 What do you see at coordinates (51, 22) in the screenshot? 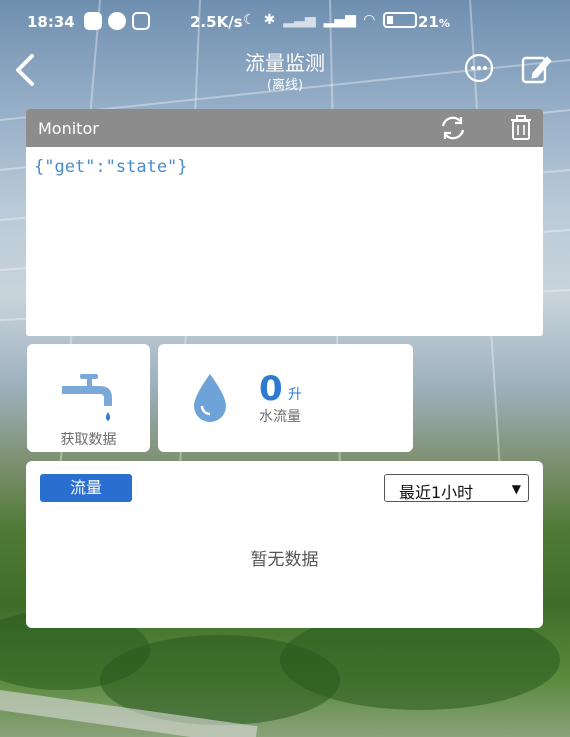
I see `status-time: 18:34` at bounding box center [51, 22].